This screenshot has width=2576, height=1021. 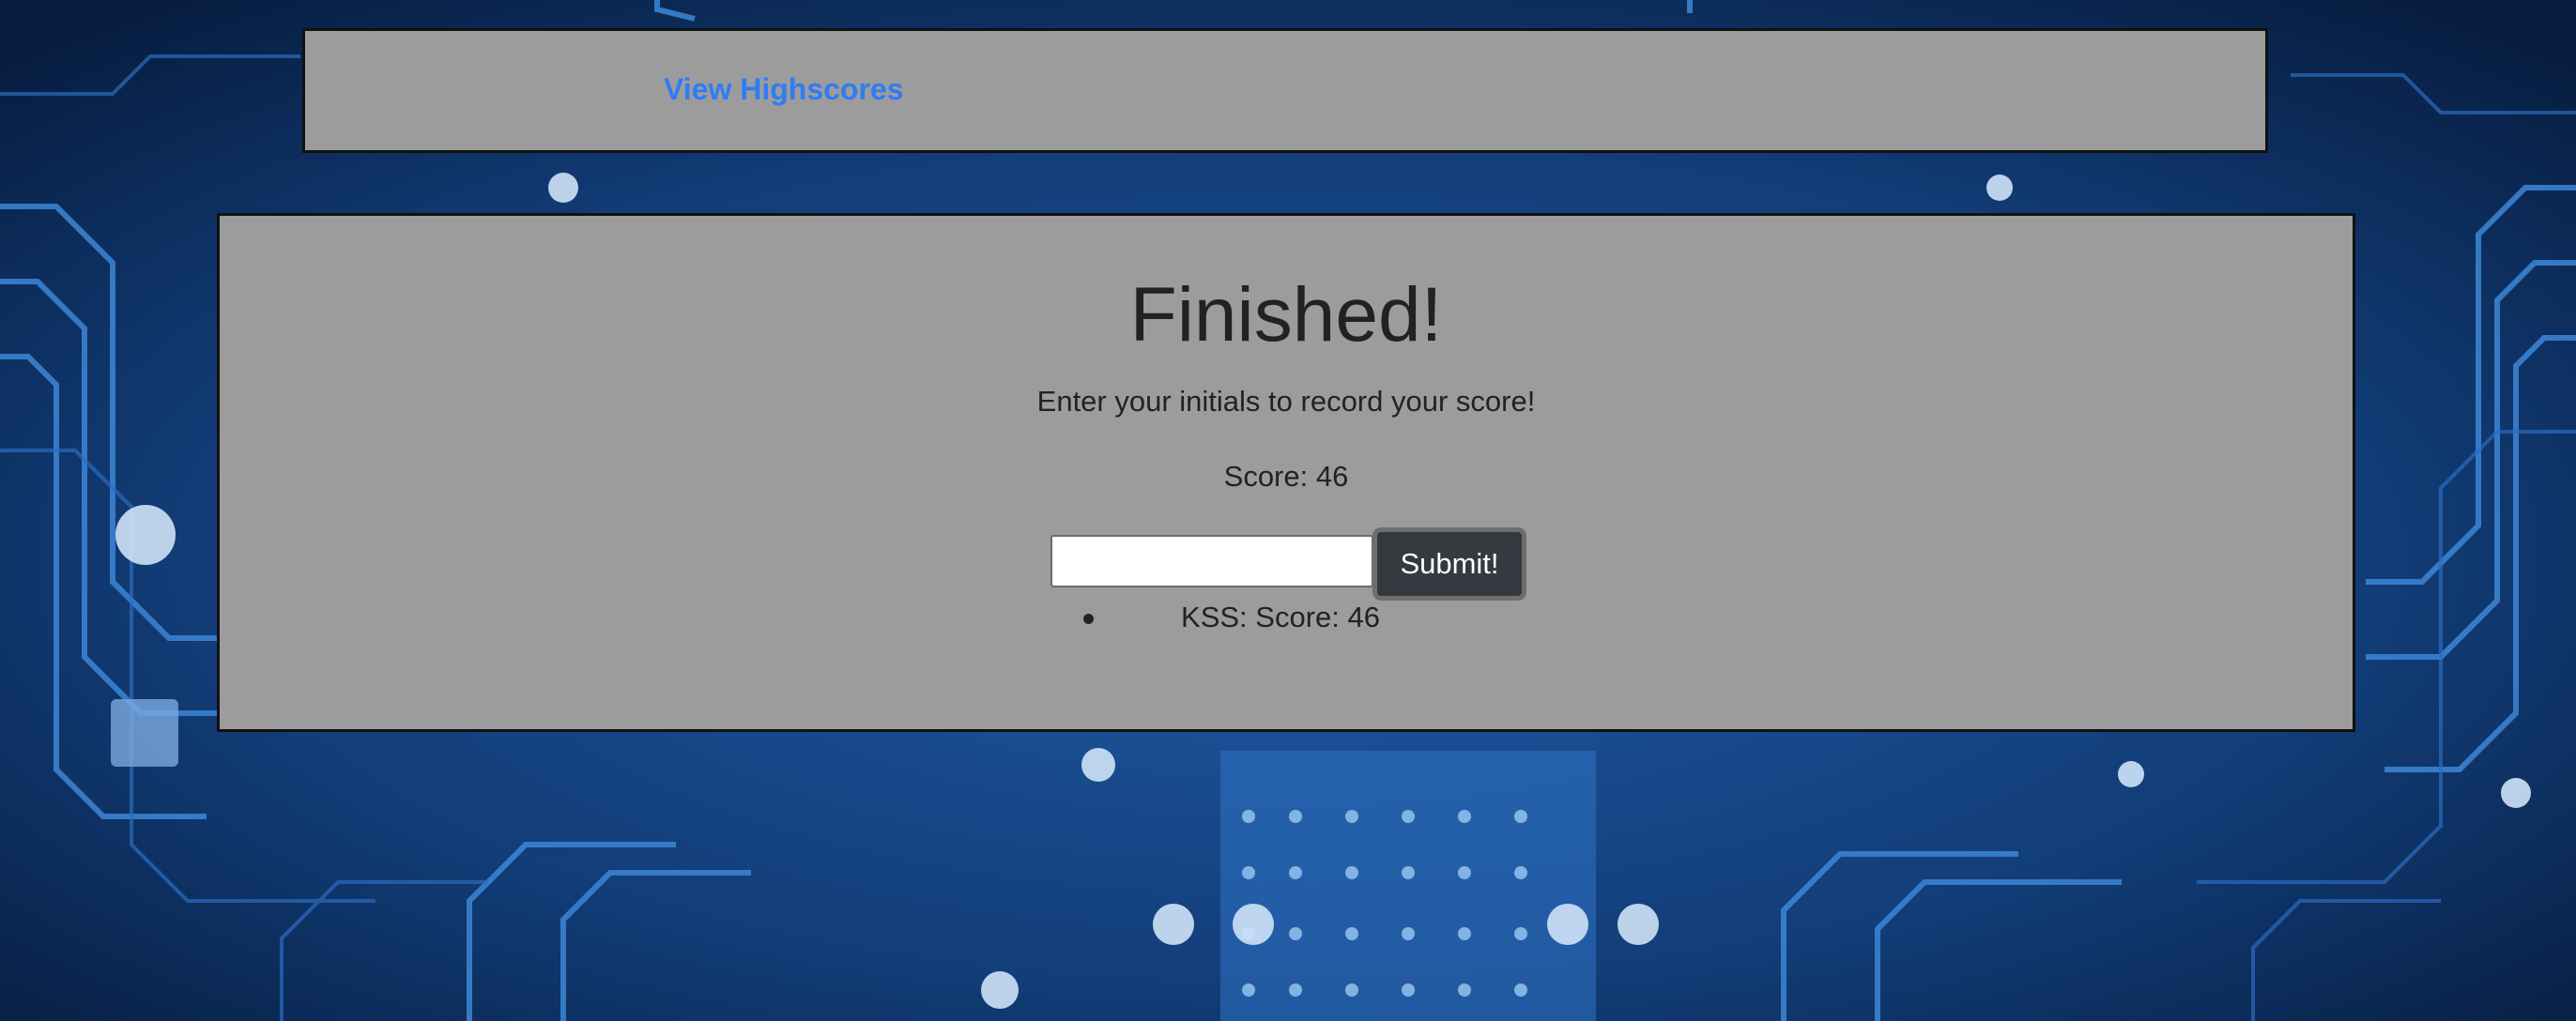 What do you see at coordinates (1286, 315) in the screenshot?
I see `page-title: Finished!` at bounding box center [1286, 315].